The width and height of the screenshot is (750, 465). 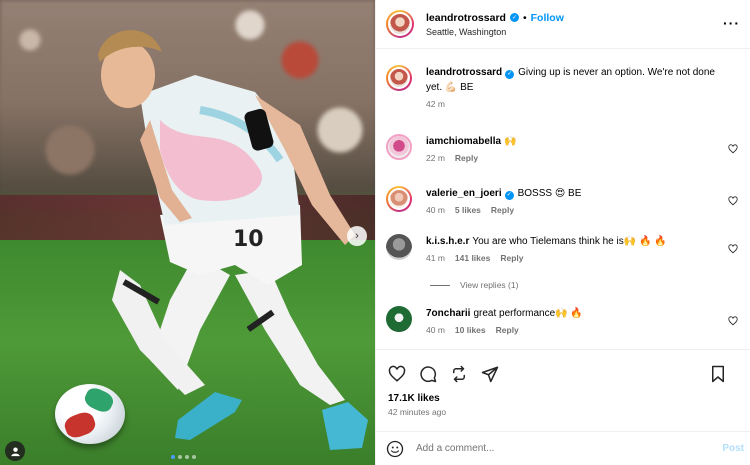 I want to click on send-icon, so click(x=490, y=374).